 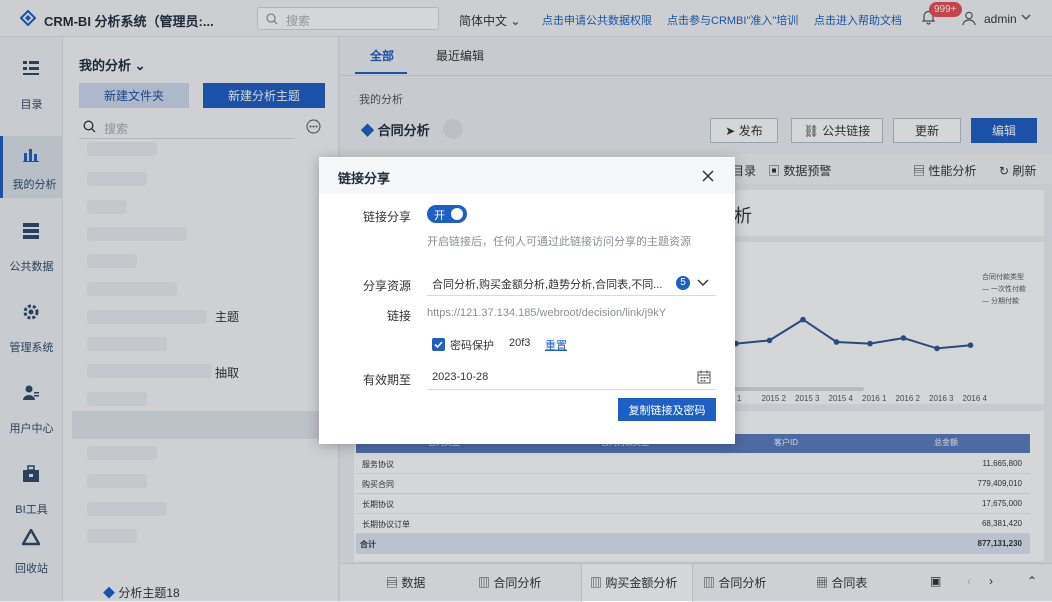 I want to click on link-label: 链接, so click(x=398, y=316).